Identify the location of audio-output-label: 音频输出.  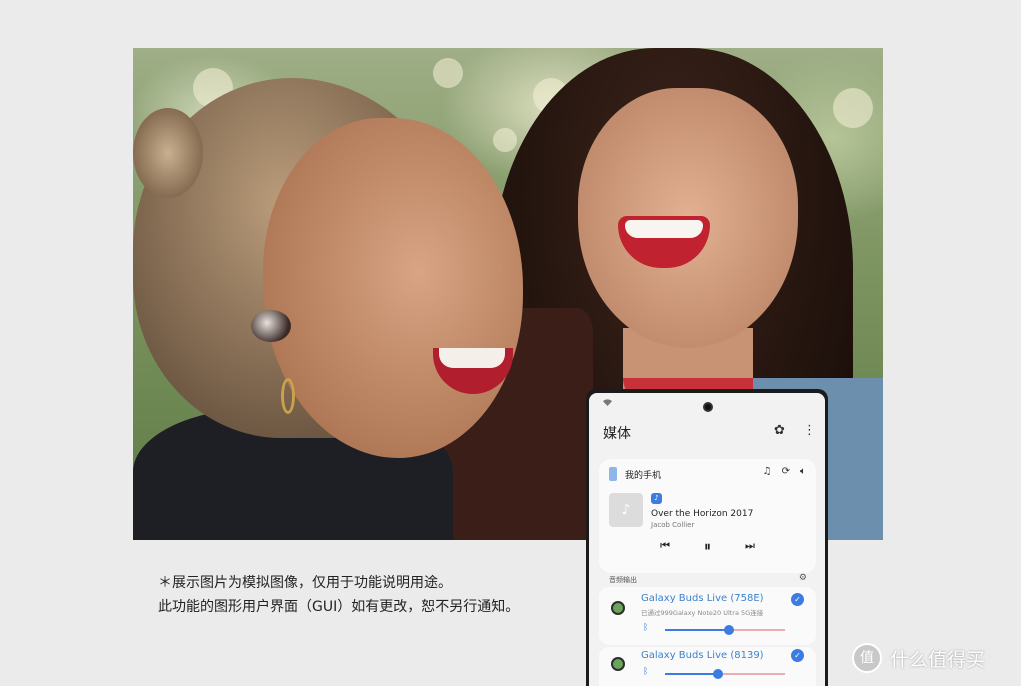
(623, 580).